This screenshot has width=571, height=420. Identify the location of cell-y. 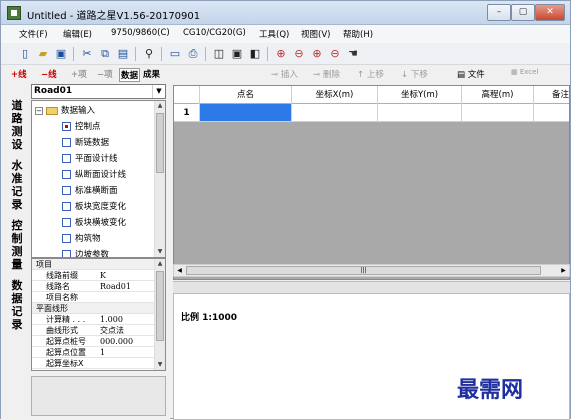
(420, 113).